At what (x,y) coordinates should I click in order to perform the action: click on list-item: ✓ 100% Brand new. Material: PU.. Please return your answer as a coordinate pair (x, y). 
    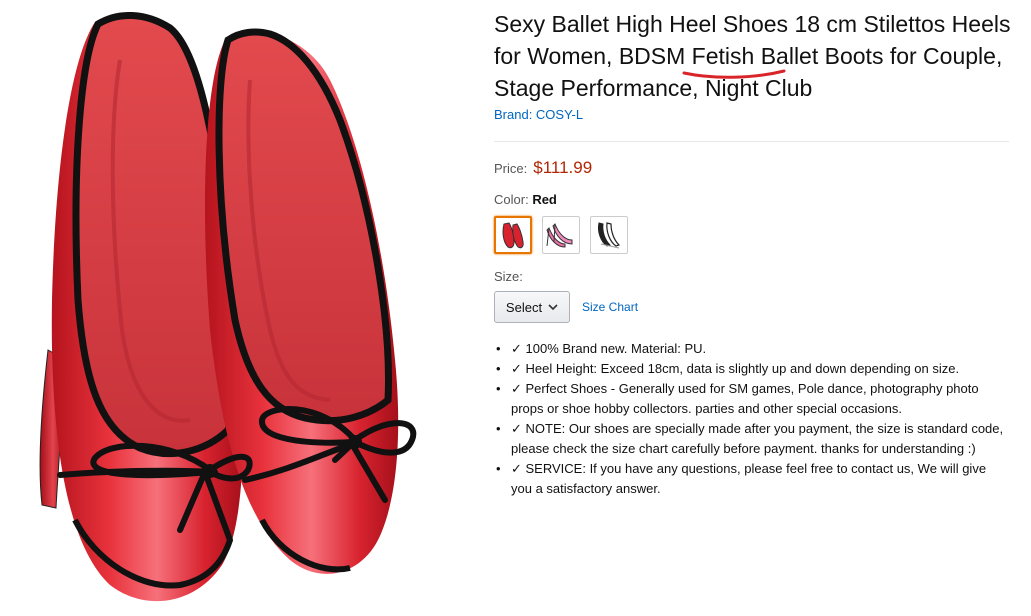
    Looking at the image, I should click on (751, 349).